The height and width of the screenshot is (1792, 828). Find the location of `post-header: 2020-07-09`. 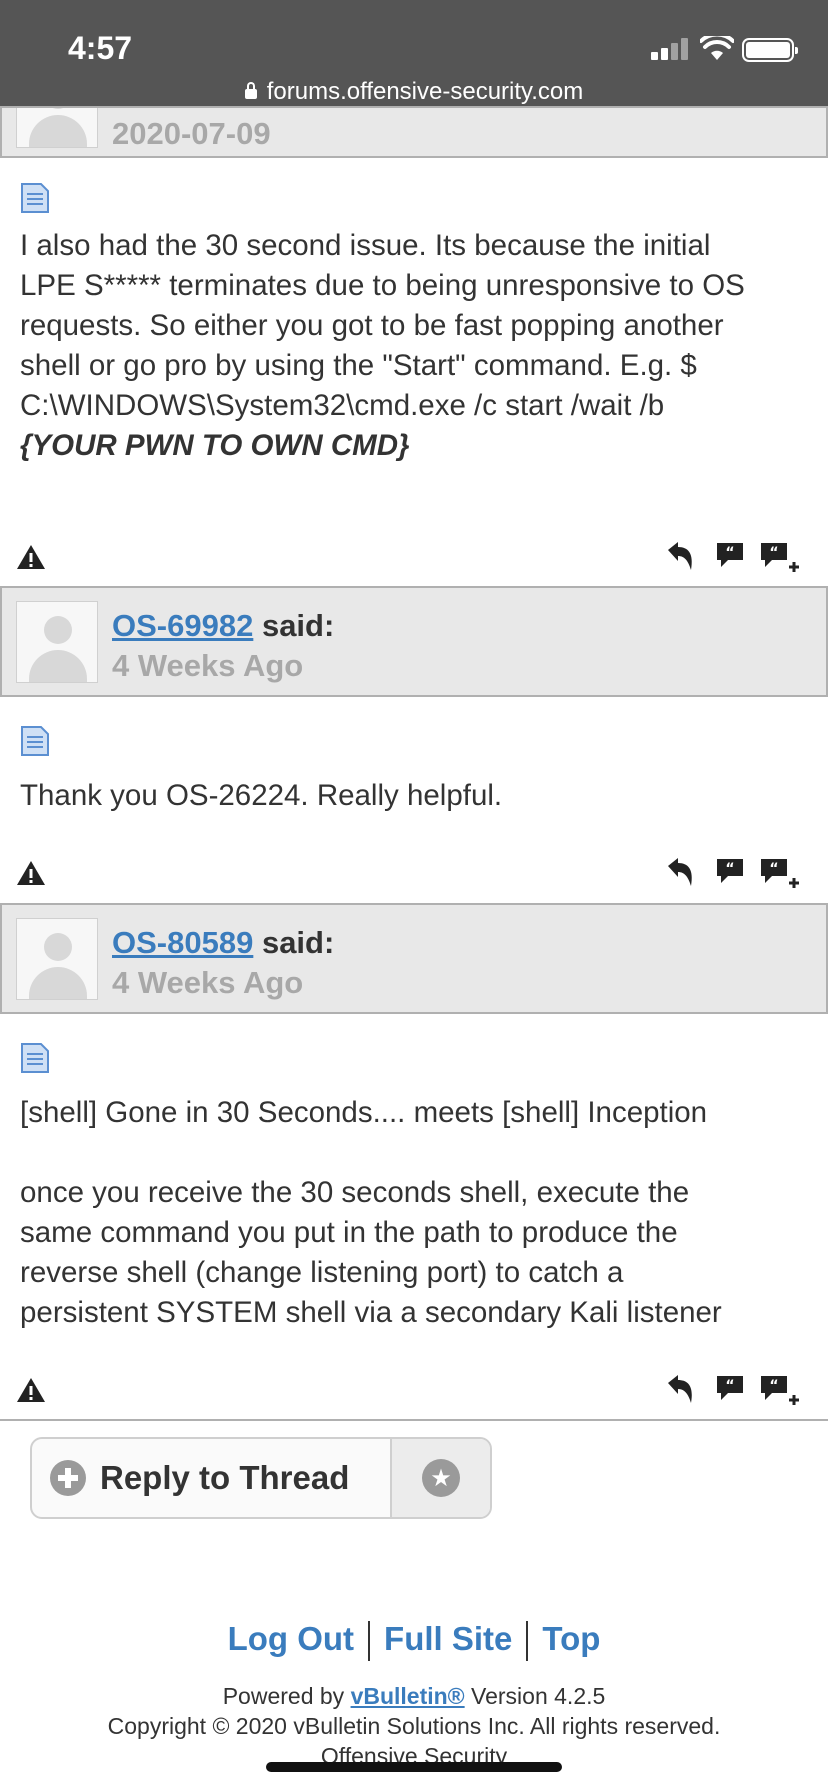

post-header: 2020-07-09 is located at coordinates (414, 132).